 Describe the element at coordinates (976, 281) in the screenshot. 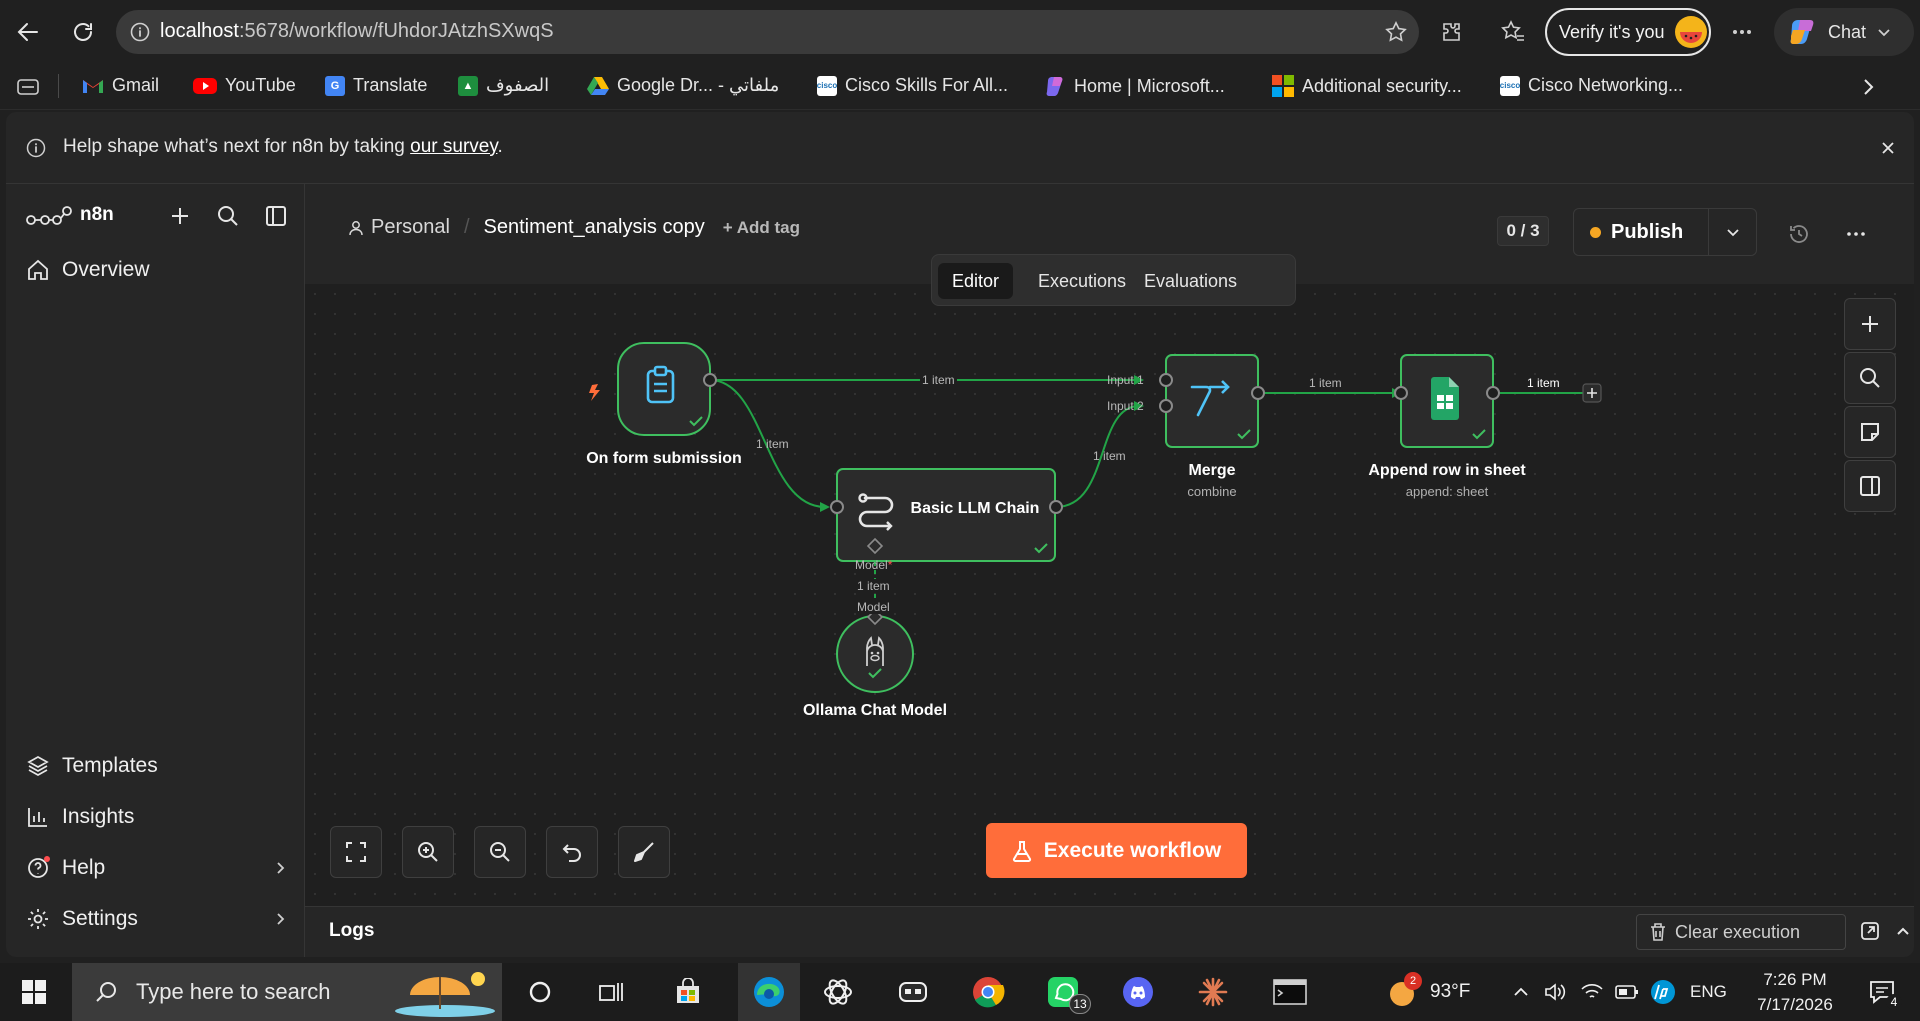

I see `tab-editor: Editor` at that location.